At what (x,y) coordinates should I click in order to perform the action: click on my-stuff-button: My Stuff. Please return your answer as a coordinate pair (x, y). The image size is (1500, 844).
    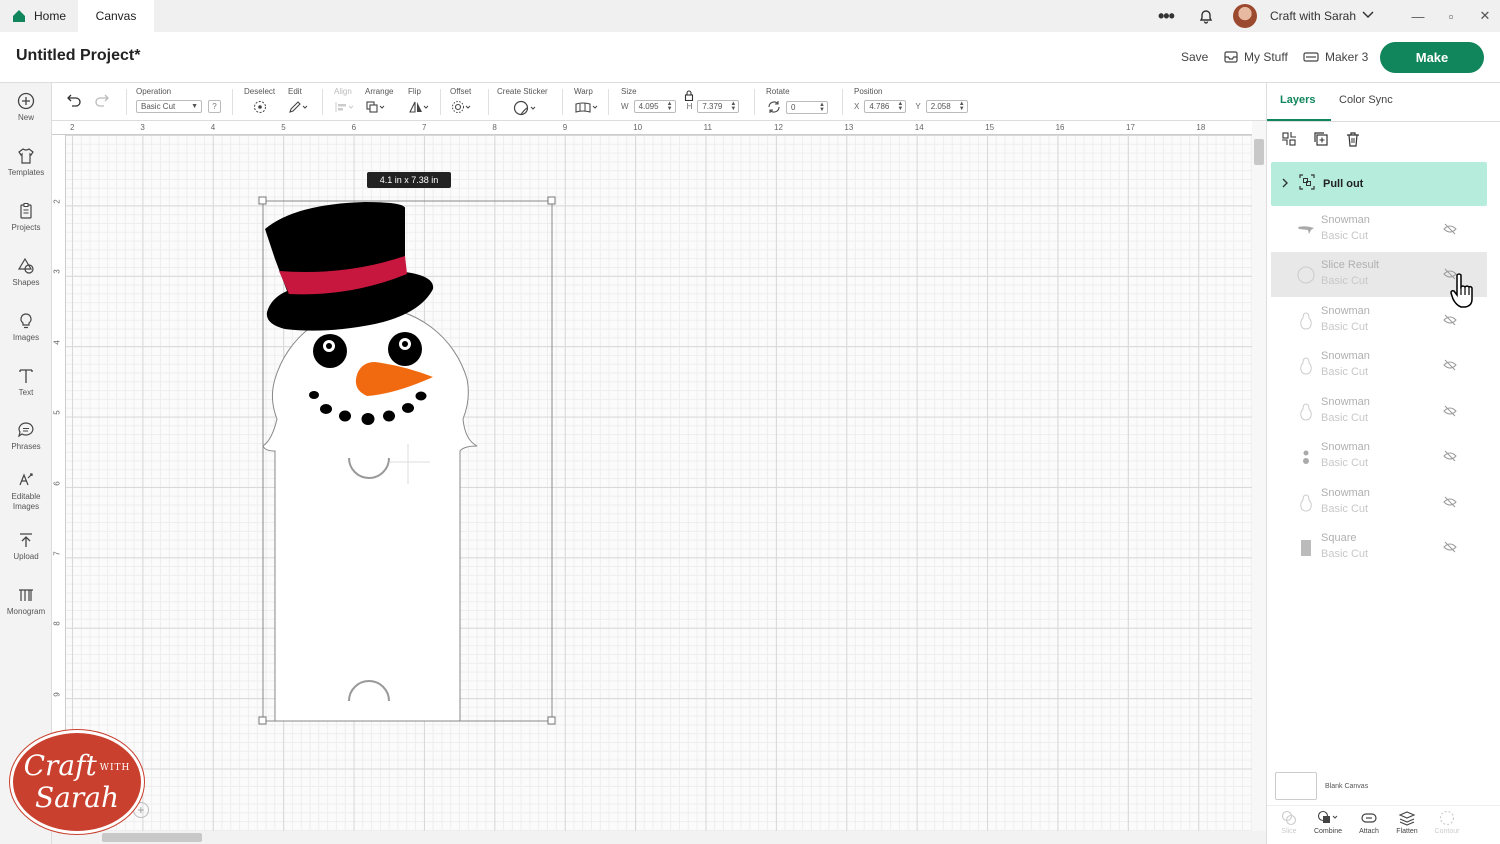
    Looking at the image, I should click on (1256, 57).